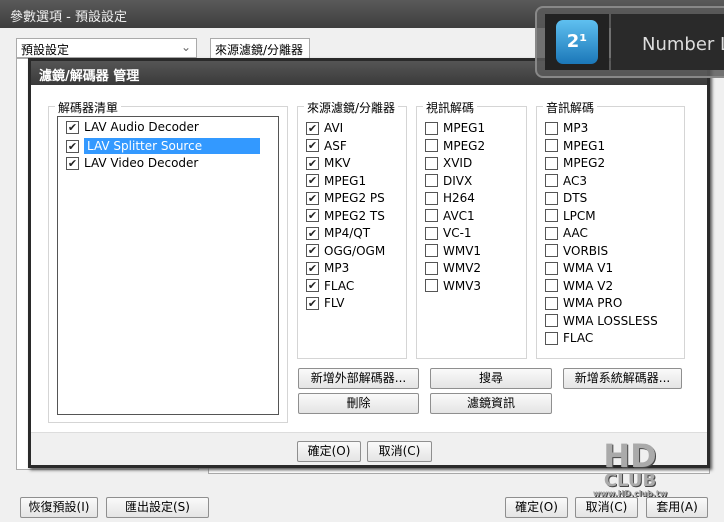 This screenshot has height=522, width=724. Describe the element at coordinates (354, 215) in the screenshot. I see `source-filter-label: MPEG2 TS` at that location.